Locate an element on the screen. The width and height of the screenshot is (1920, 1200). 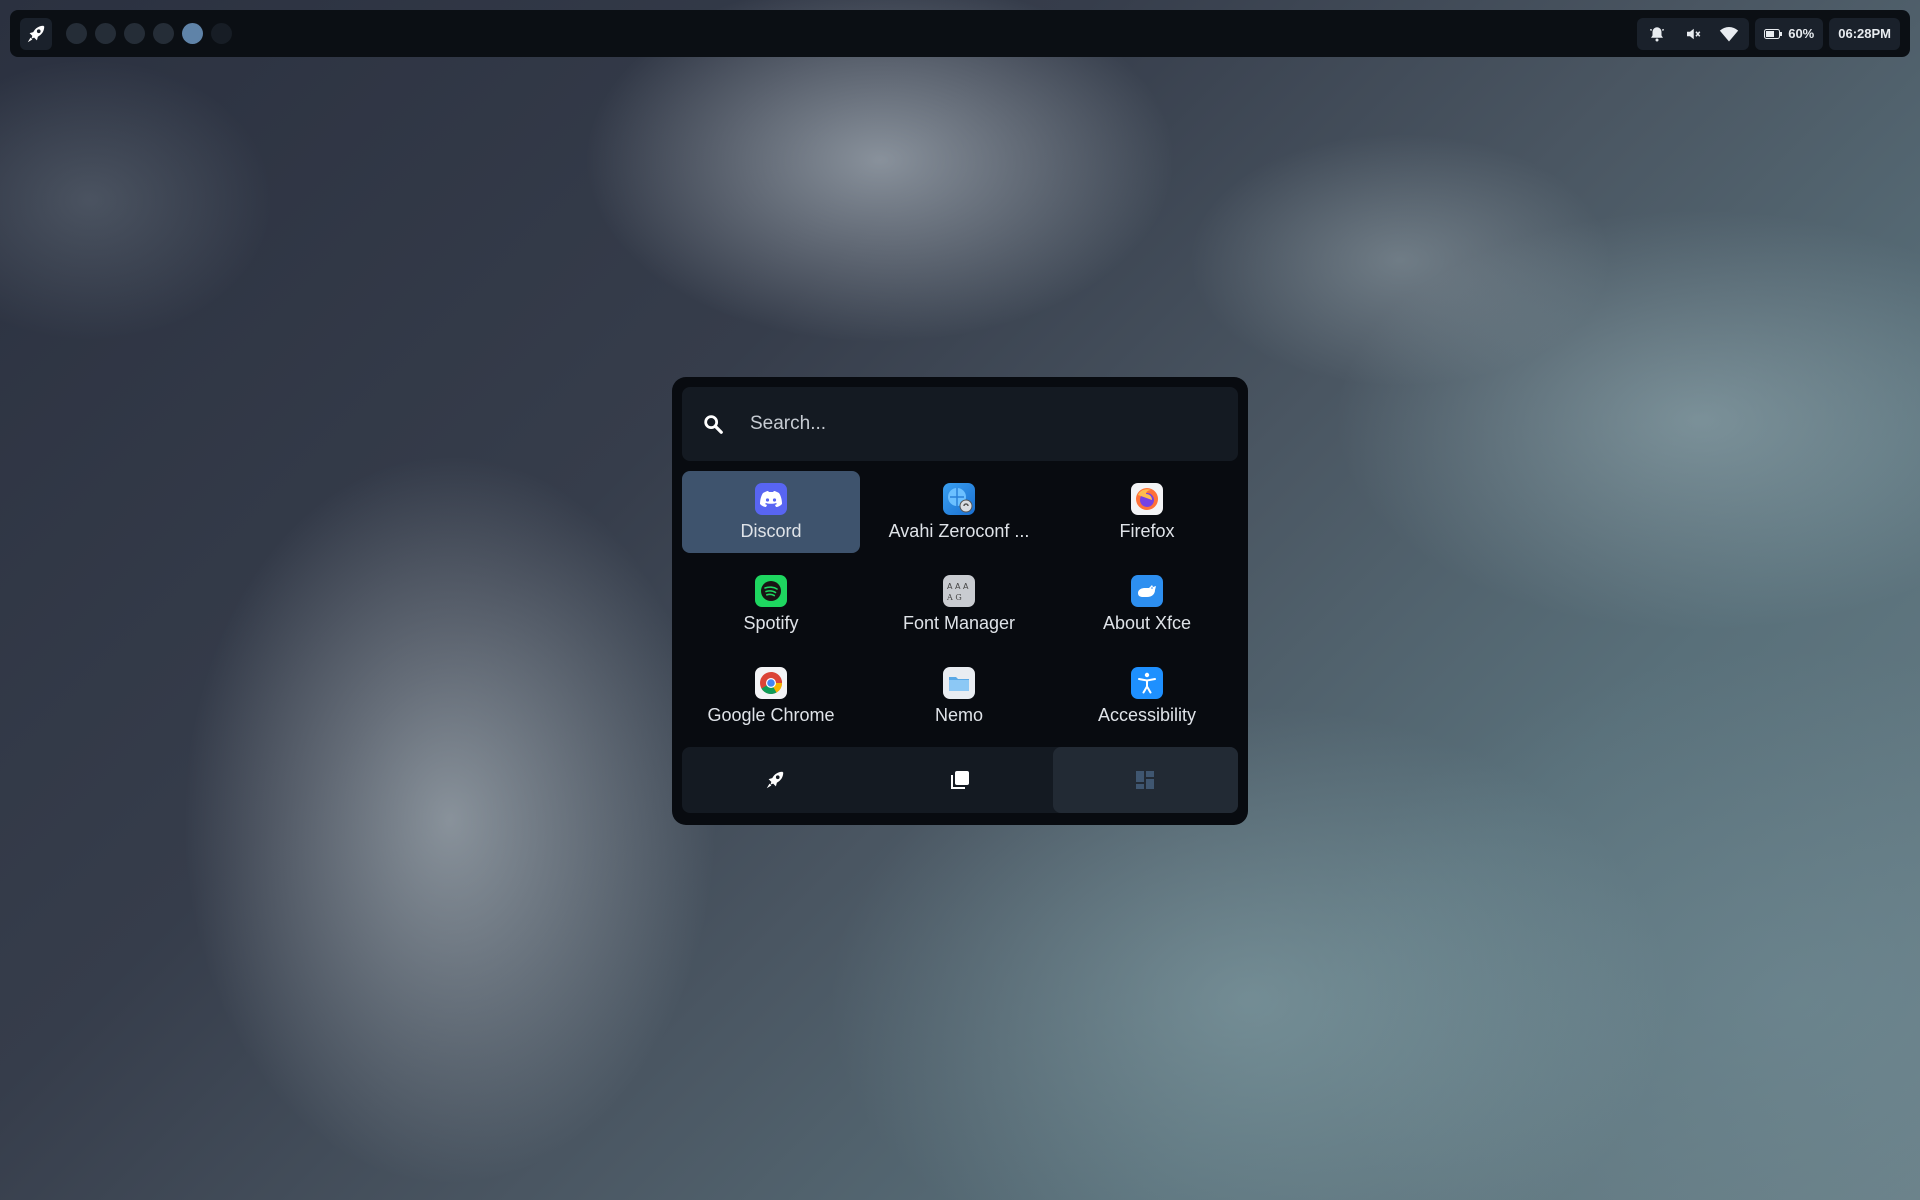
app-firefox: Firefox is located at coordinates (1147, 512).